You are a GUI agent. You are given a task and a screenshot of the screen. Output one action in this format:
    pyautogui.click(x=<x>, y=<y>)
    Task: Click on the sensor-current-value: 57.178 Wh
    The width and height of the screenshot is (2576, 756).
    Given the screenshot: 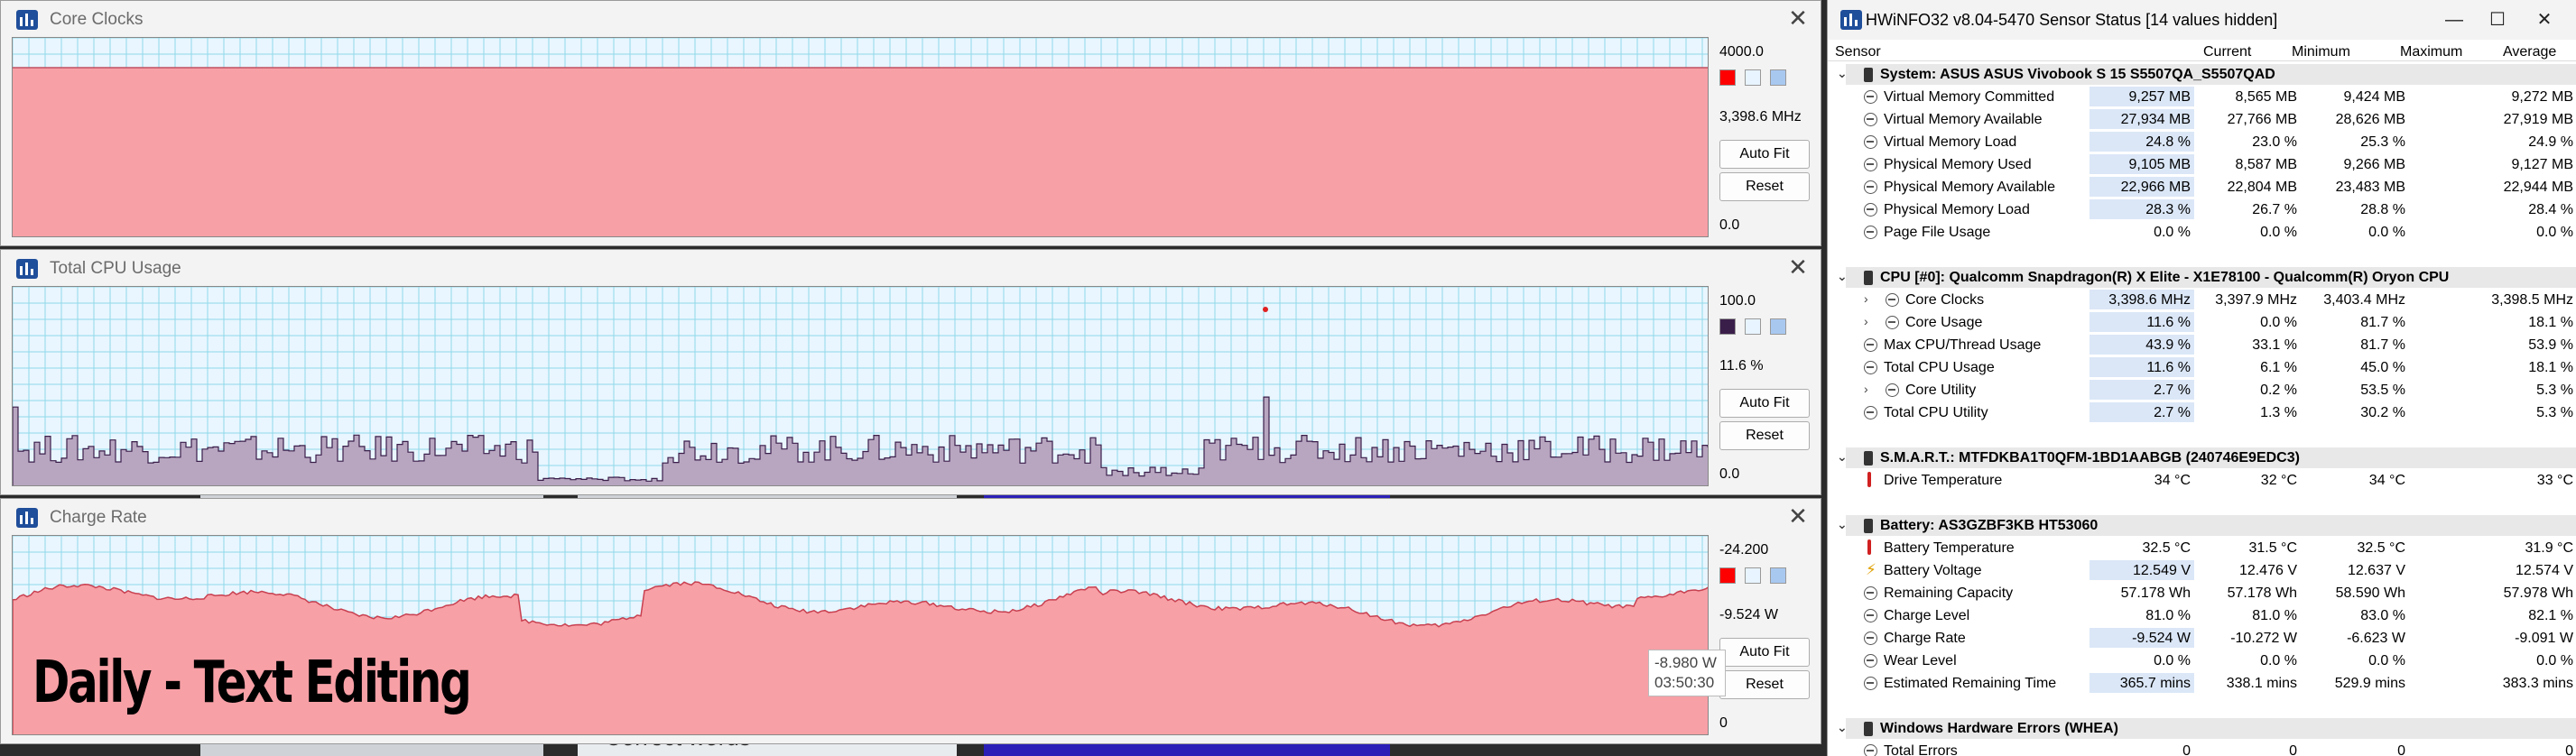 What is the action you would take?
    pyautogui.click(x=2155, y=593)
    